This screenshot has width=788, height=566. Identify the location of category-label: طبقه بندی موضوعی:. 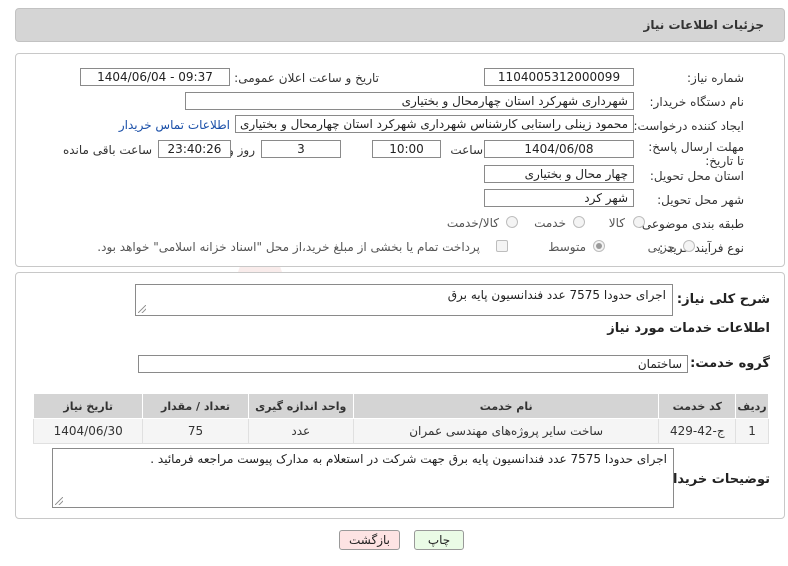
(690, 224).